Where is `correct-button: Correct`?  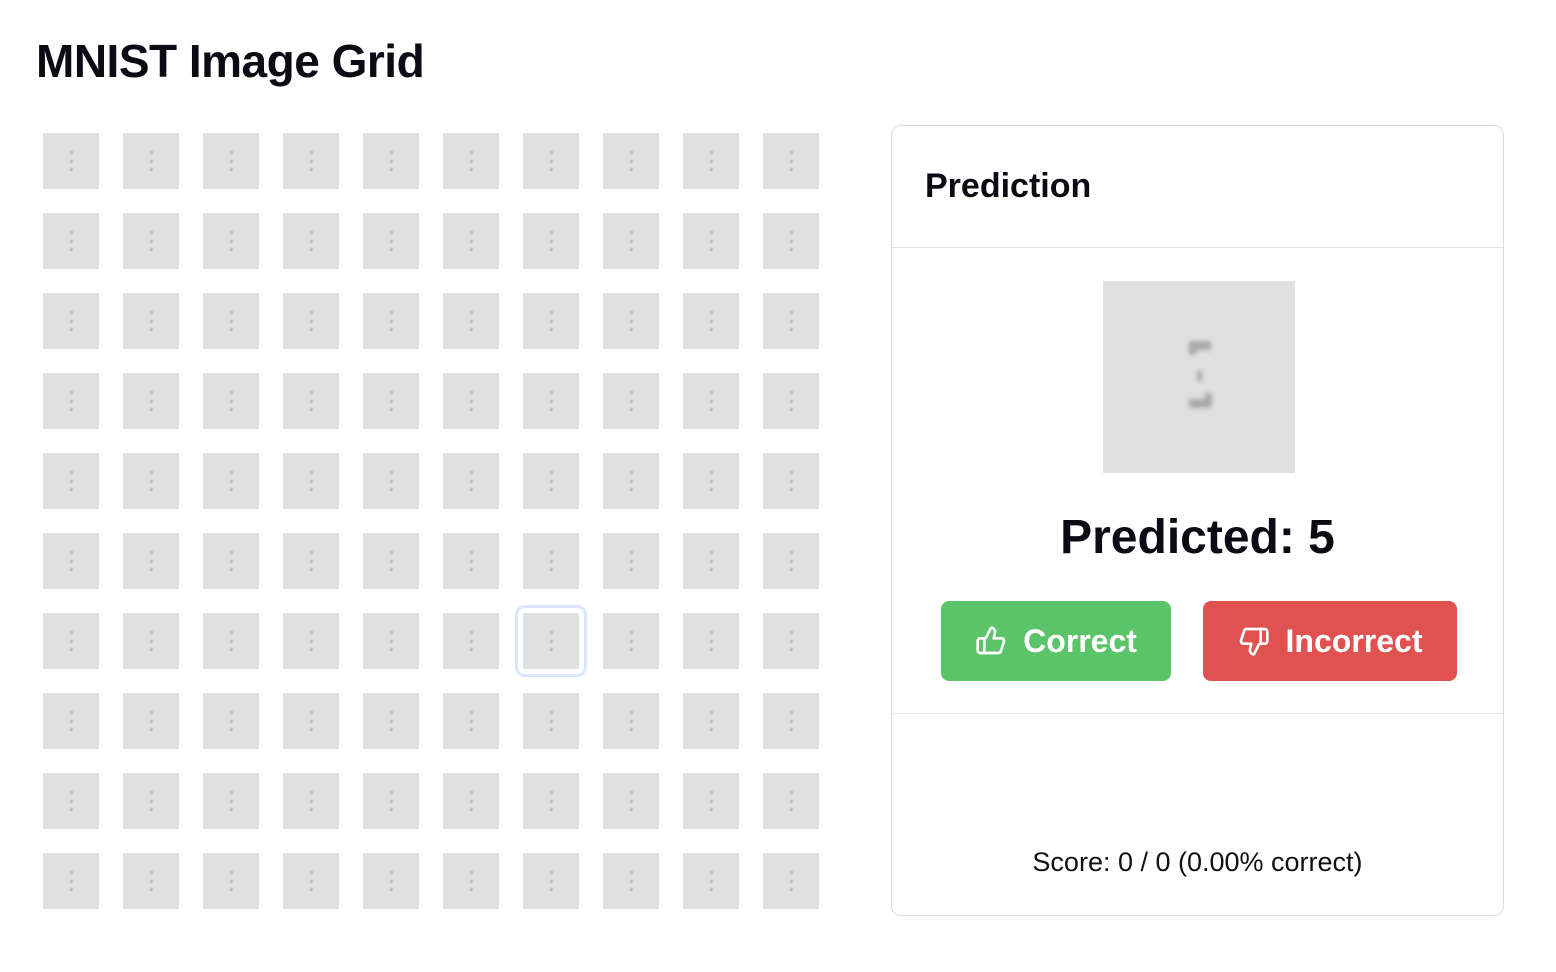
correct-button: Correct is located at coordinates (1056, 641).